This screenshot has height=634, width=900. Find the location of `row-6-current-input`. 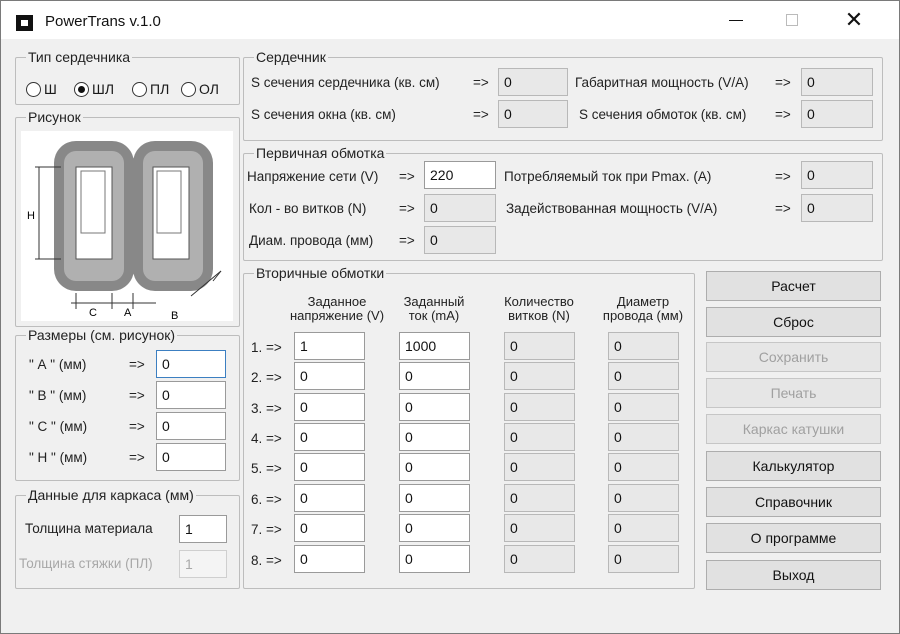

row-6-current-input is located at coordinates (434, 498).